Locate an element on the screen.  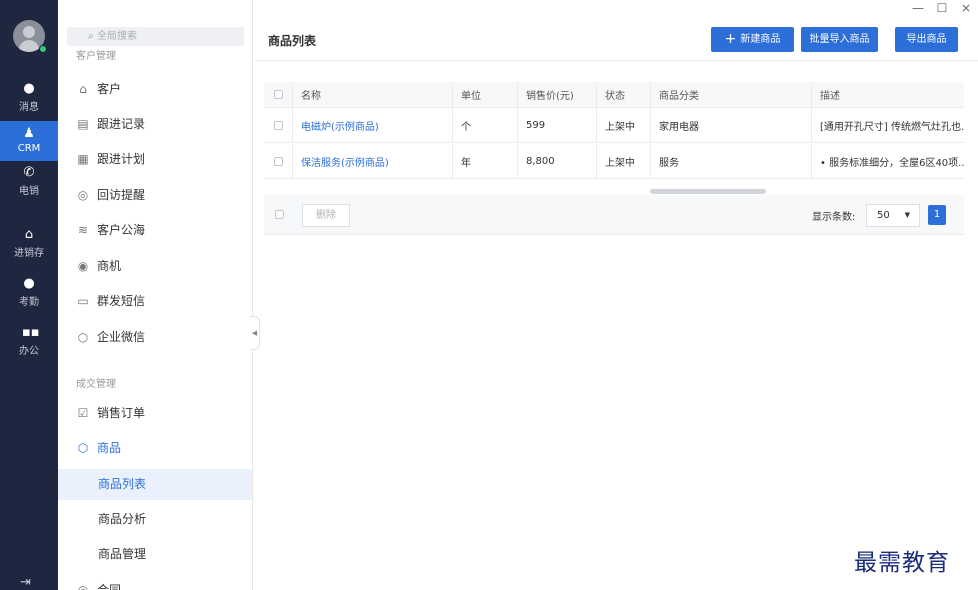
minimize-icon: — is located at coordinates (918, 8).